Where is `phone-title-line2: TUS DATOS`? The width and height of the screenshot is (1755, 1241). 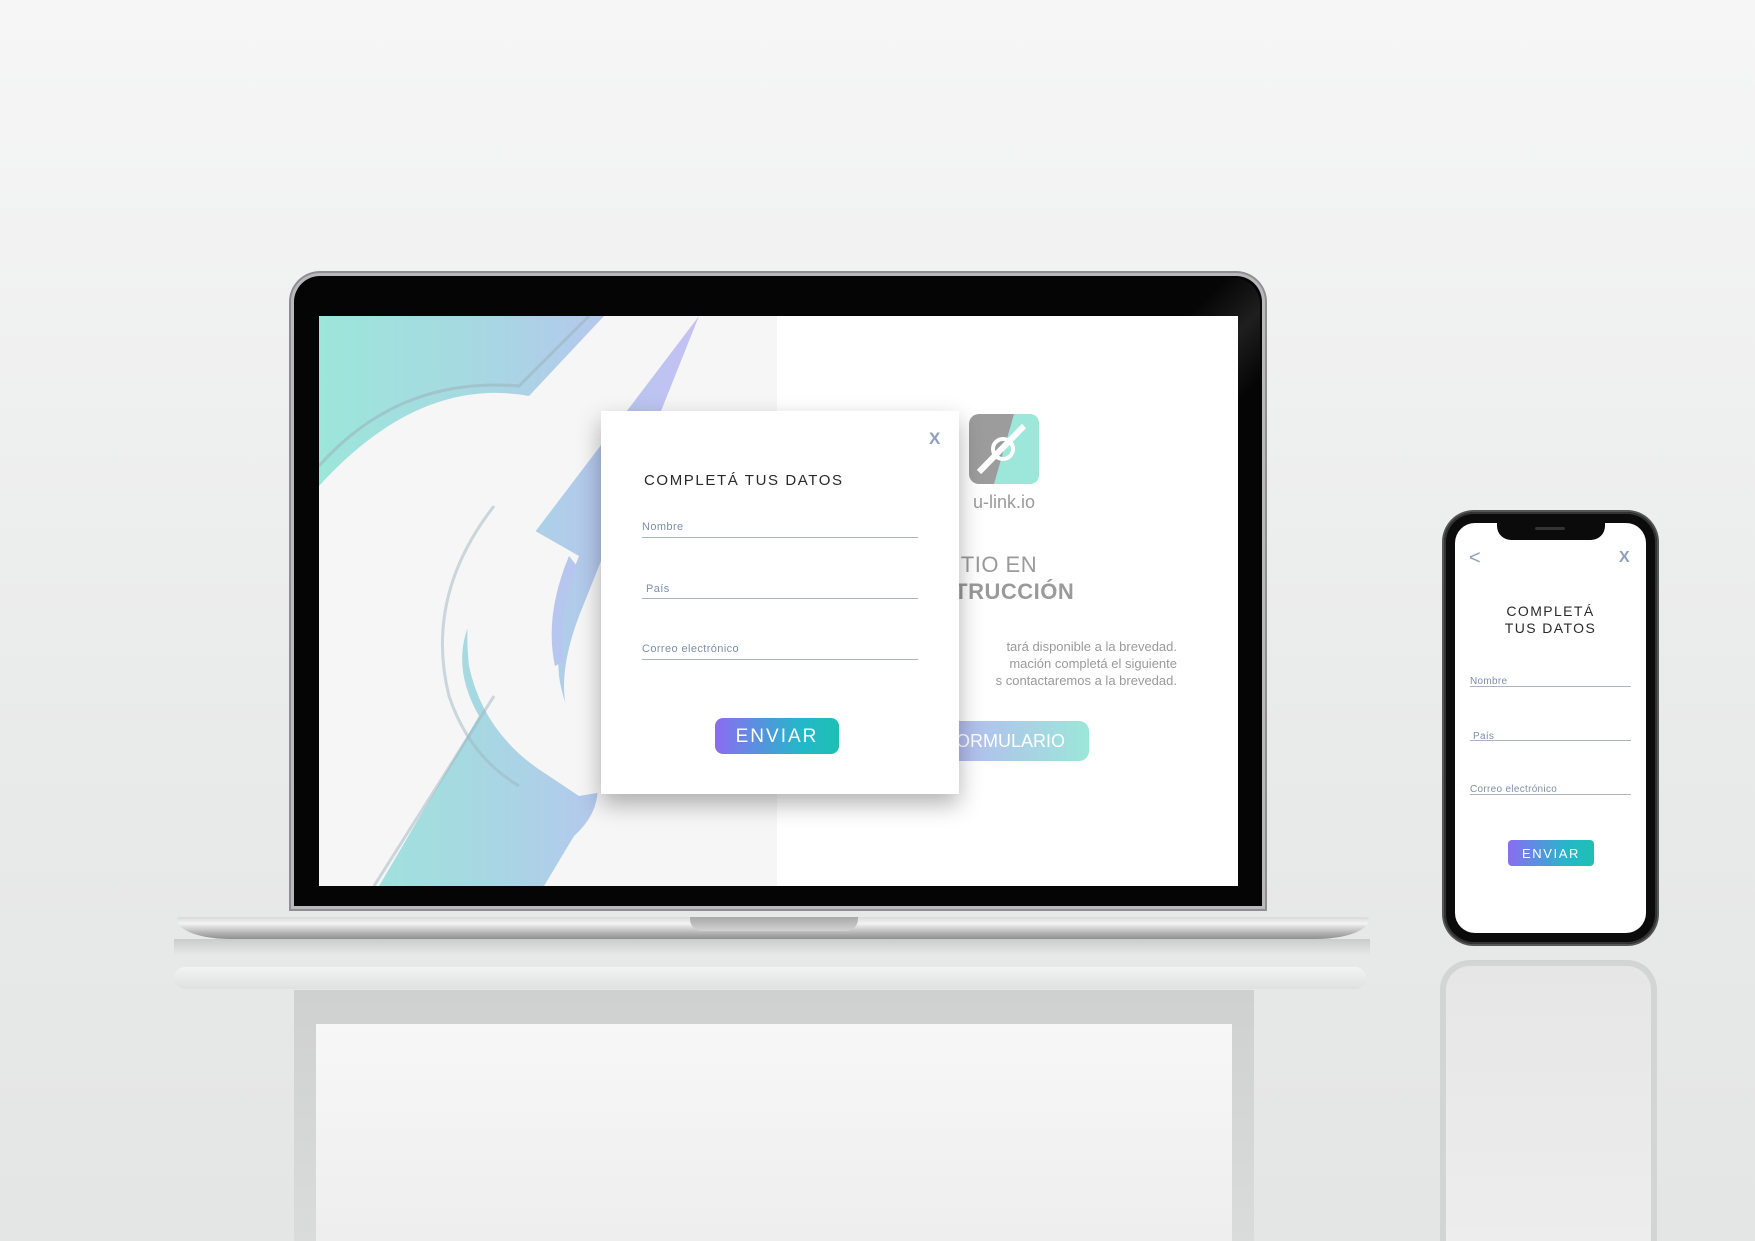 phone-title-line2: TUS DATOS is located at coordinates (1550, 628).